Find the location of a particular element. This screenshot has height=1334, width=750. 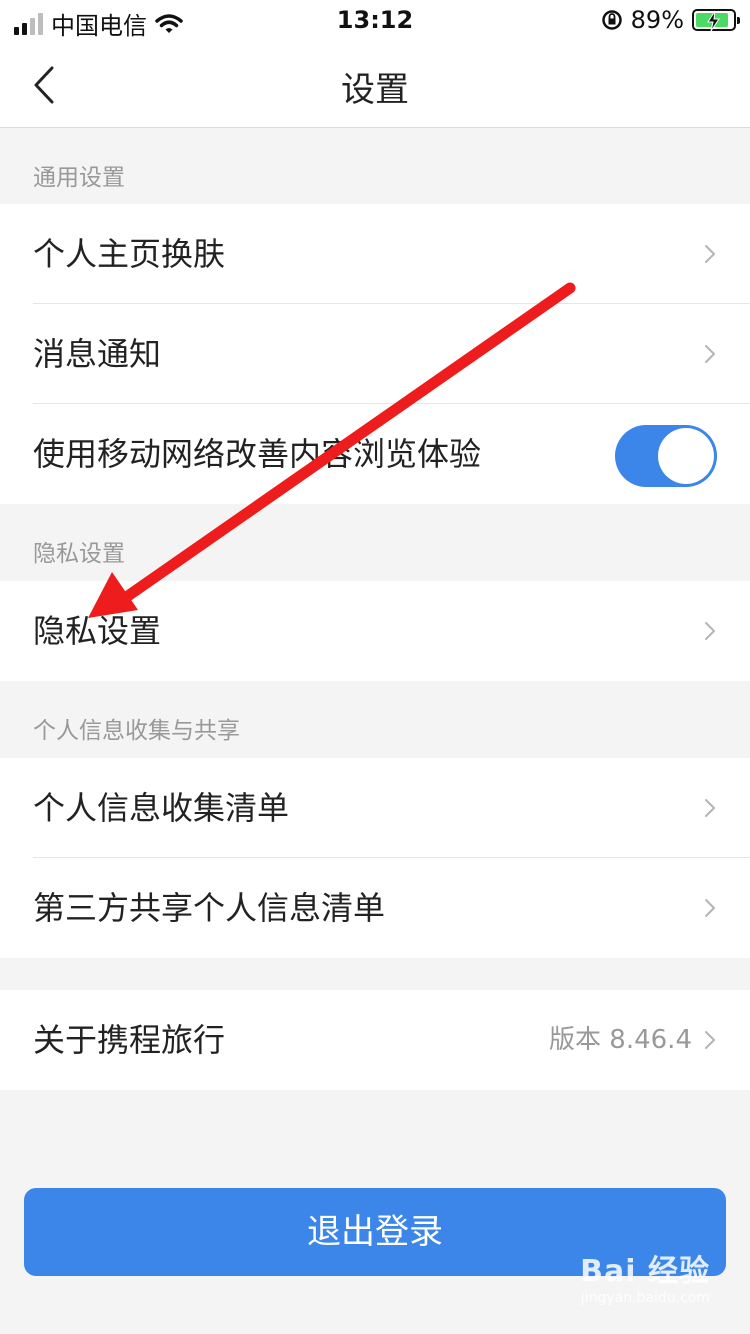

settings-item-mobile-network: 使用移动网络改善内容浏览体验 is located at coordinates (375, 454).